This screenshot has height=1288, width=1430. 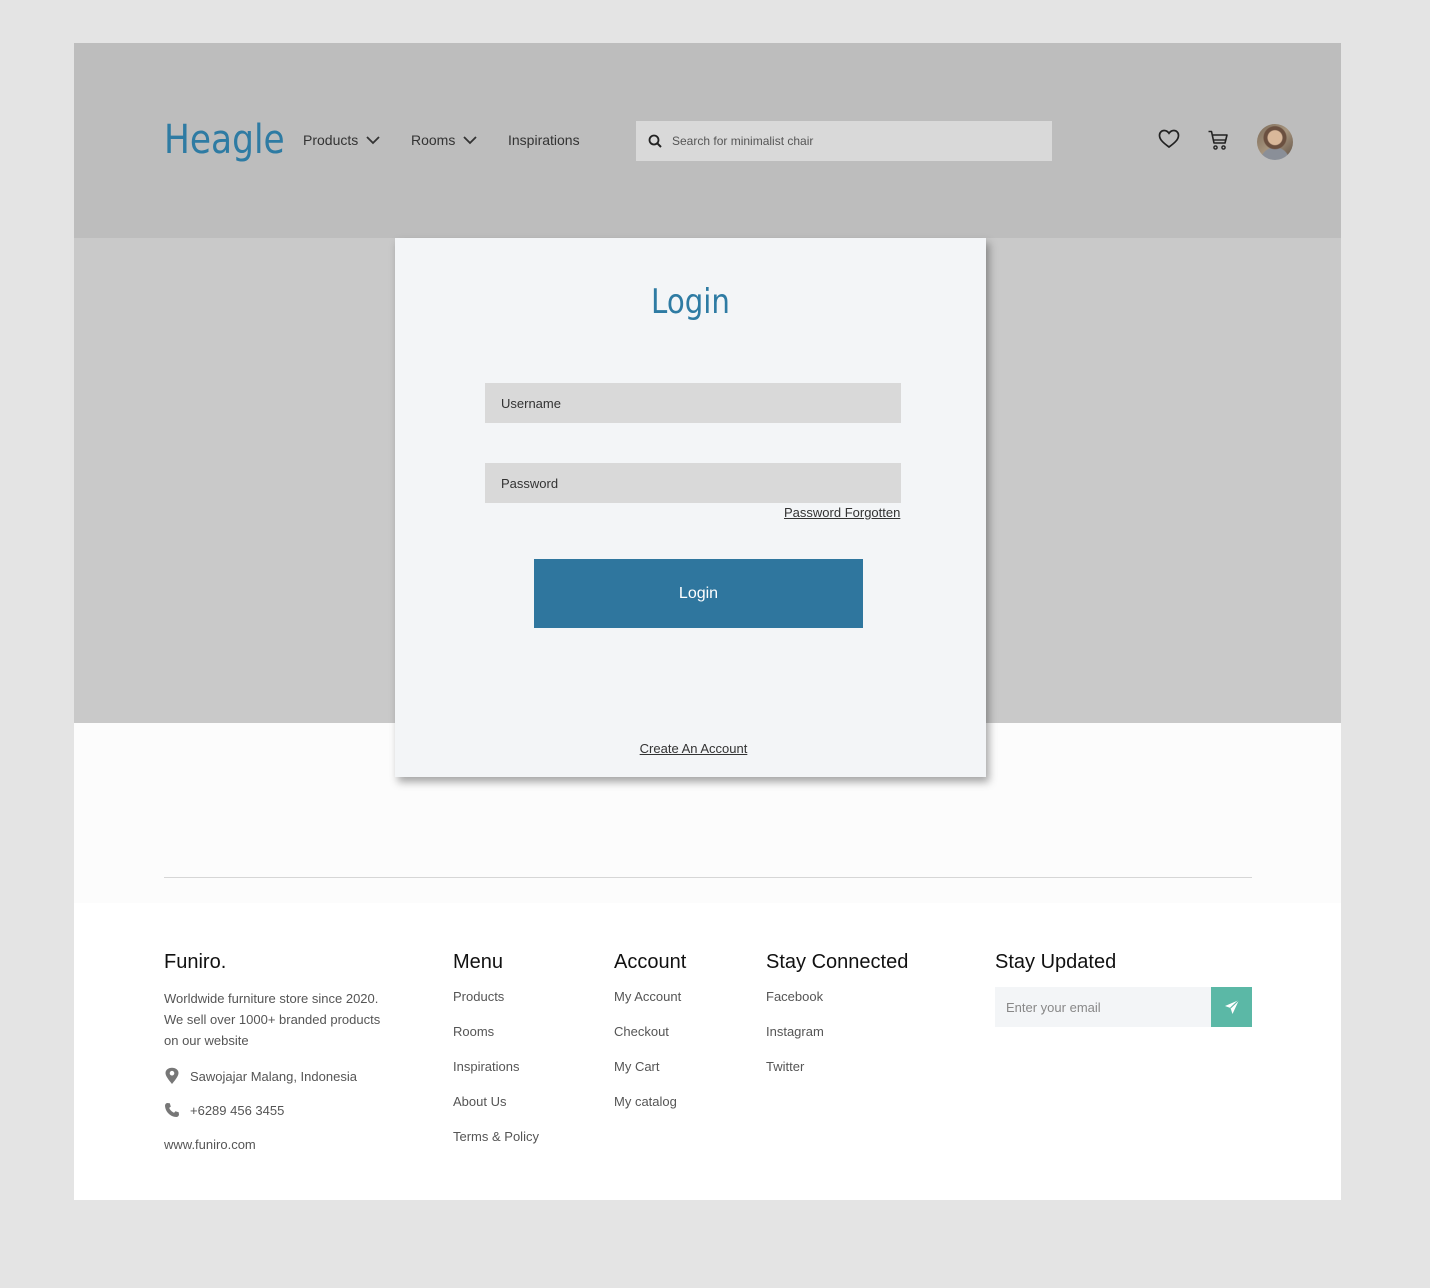 What do you see at coordinates (486, 1066) in the screenshot?
I see `footer-menu-inspirations: Inspirations` at bounding box center [486, 1066].